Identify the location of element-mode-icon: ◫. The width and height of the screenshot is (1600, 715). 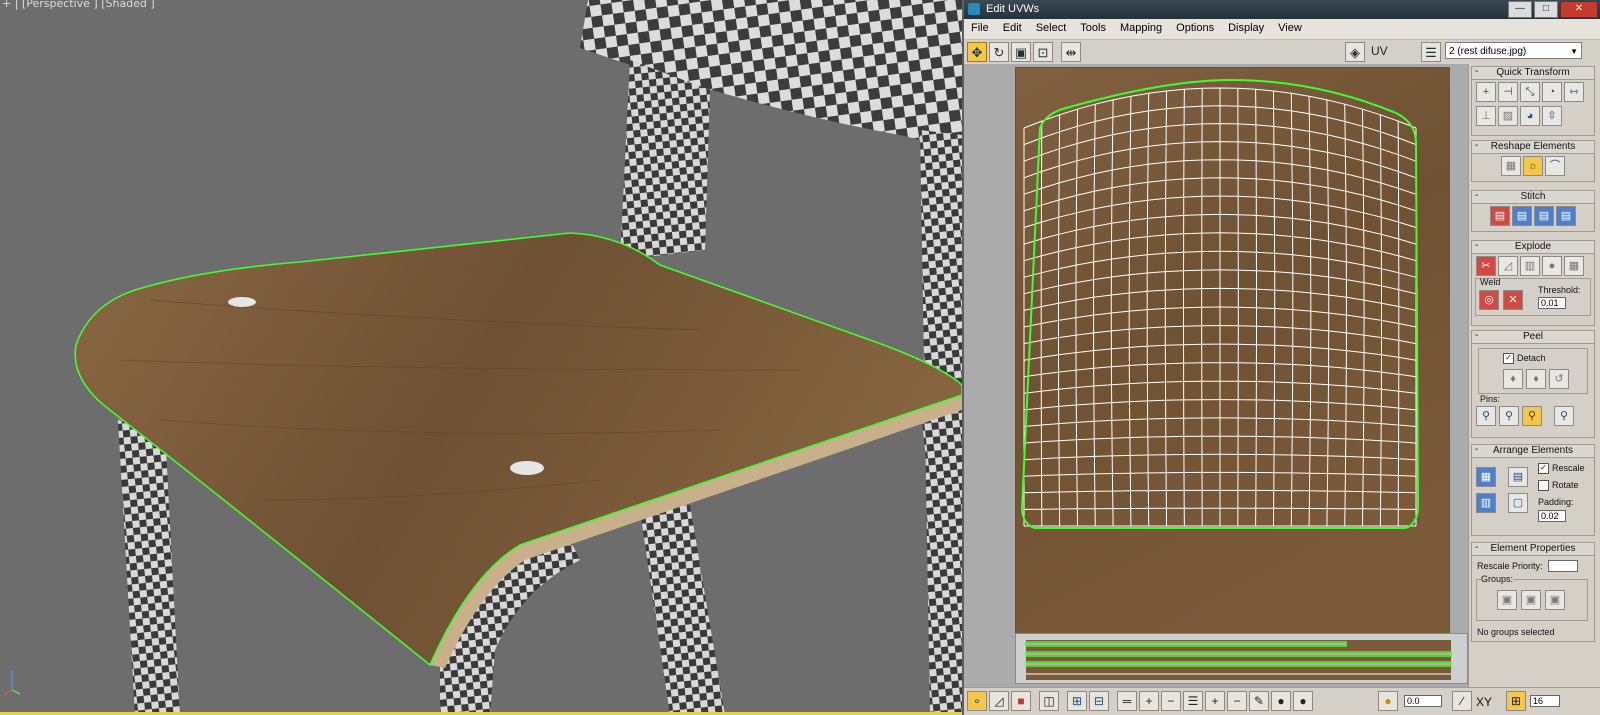
(1049, 701).